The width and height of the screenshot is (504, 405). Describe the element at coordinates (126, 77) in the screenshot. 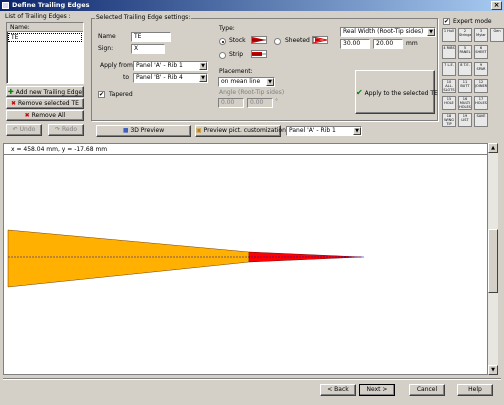

I see `to-label: to` at that location.